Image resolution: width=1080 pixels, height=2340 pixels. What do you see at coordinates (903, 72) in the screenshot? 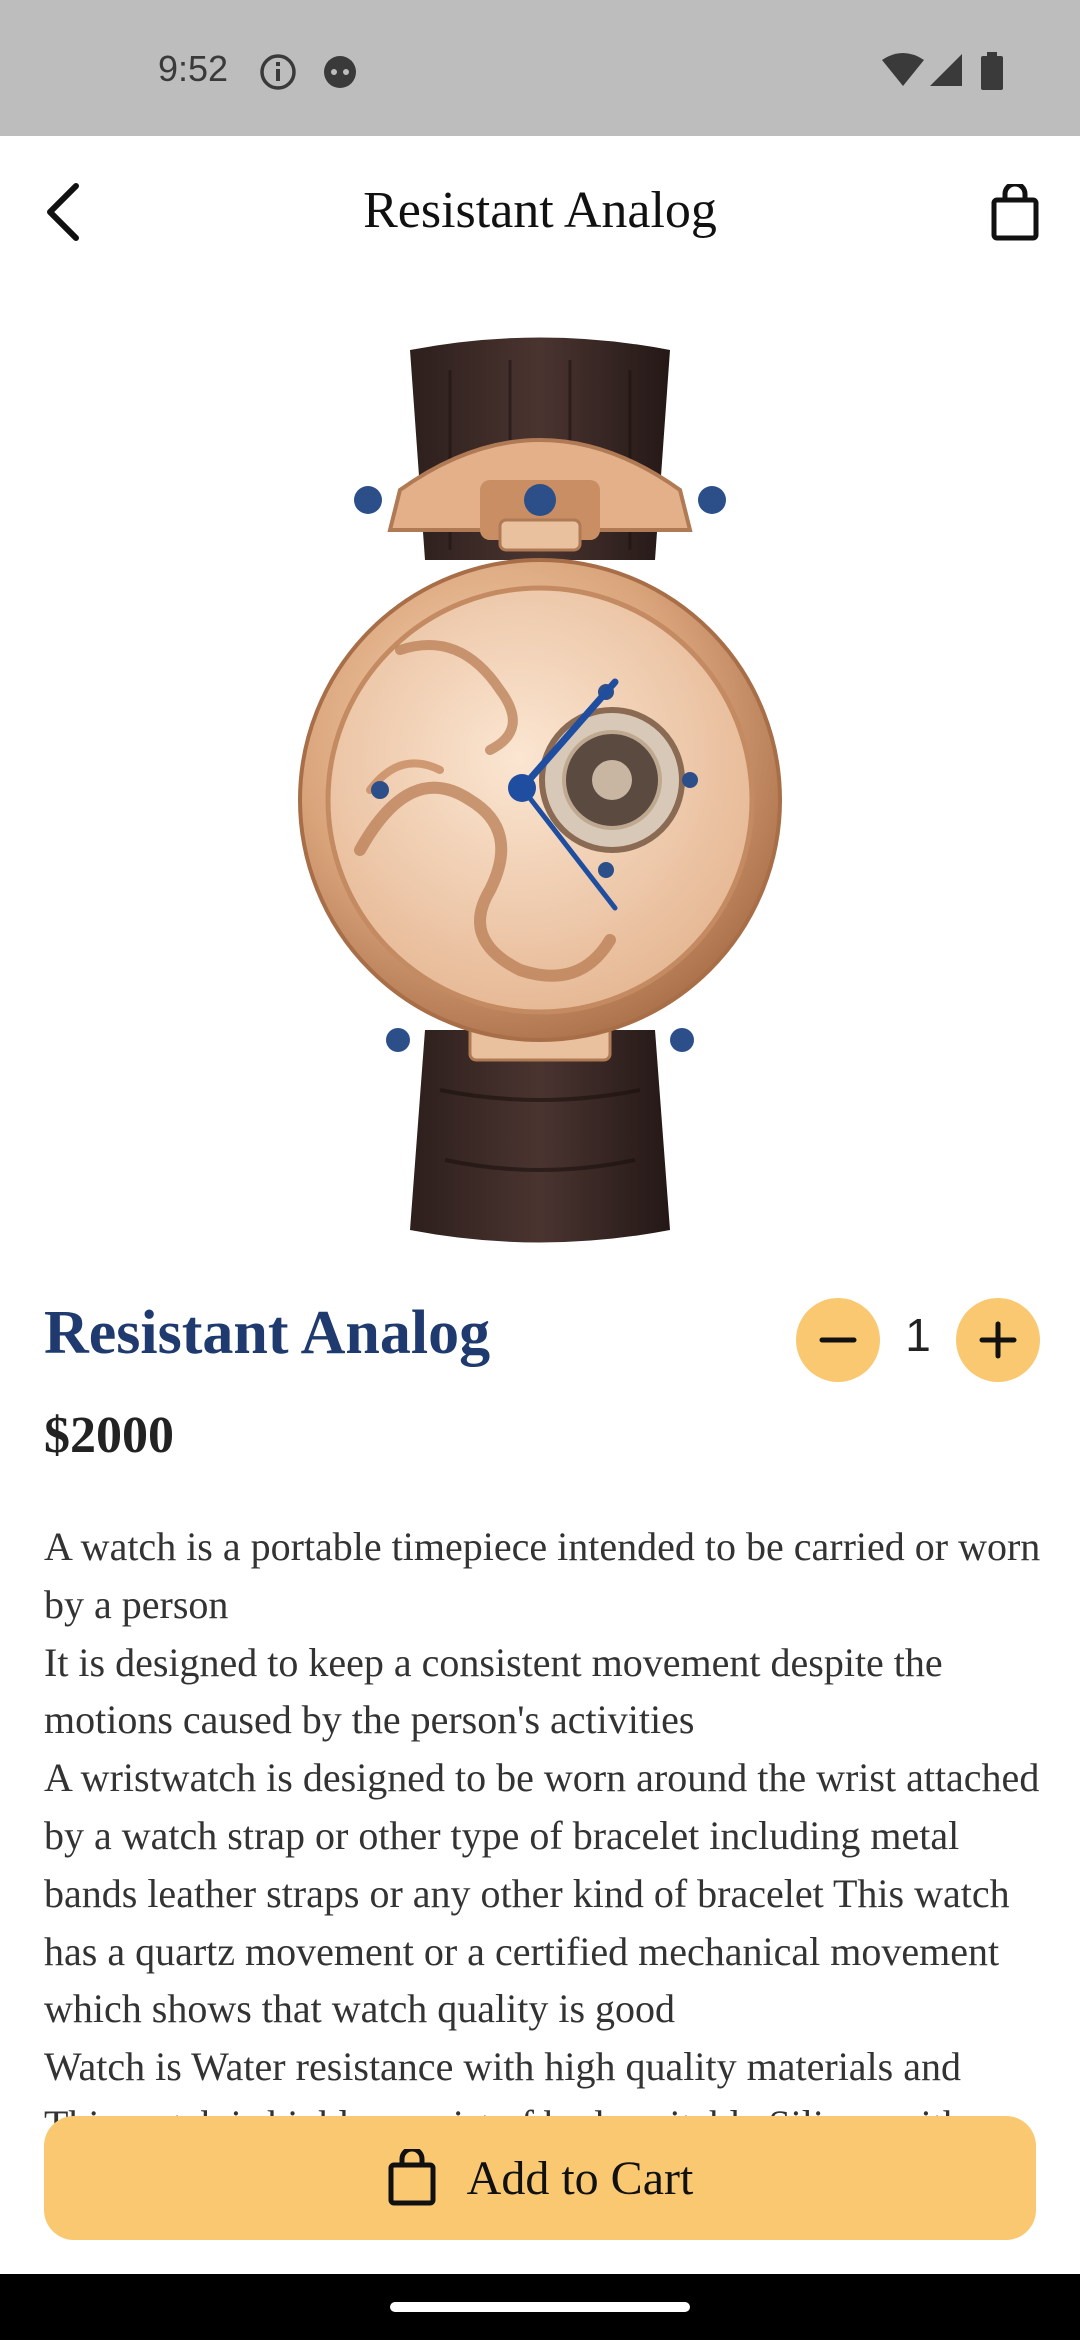
I see `wifi-icon` at bounding box center [903, 72].